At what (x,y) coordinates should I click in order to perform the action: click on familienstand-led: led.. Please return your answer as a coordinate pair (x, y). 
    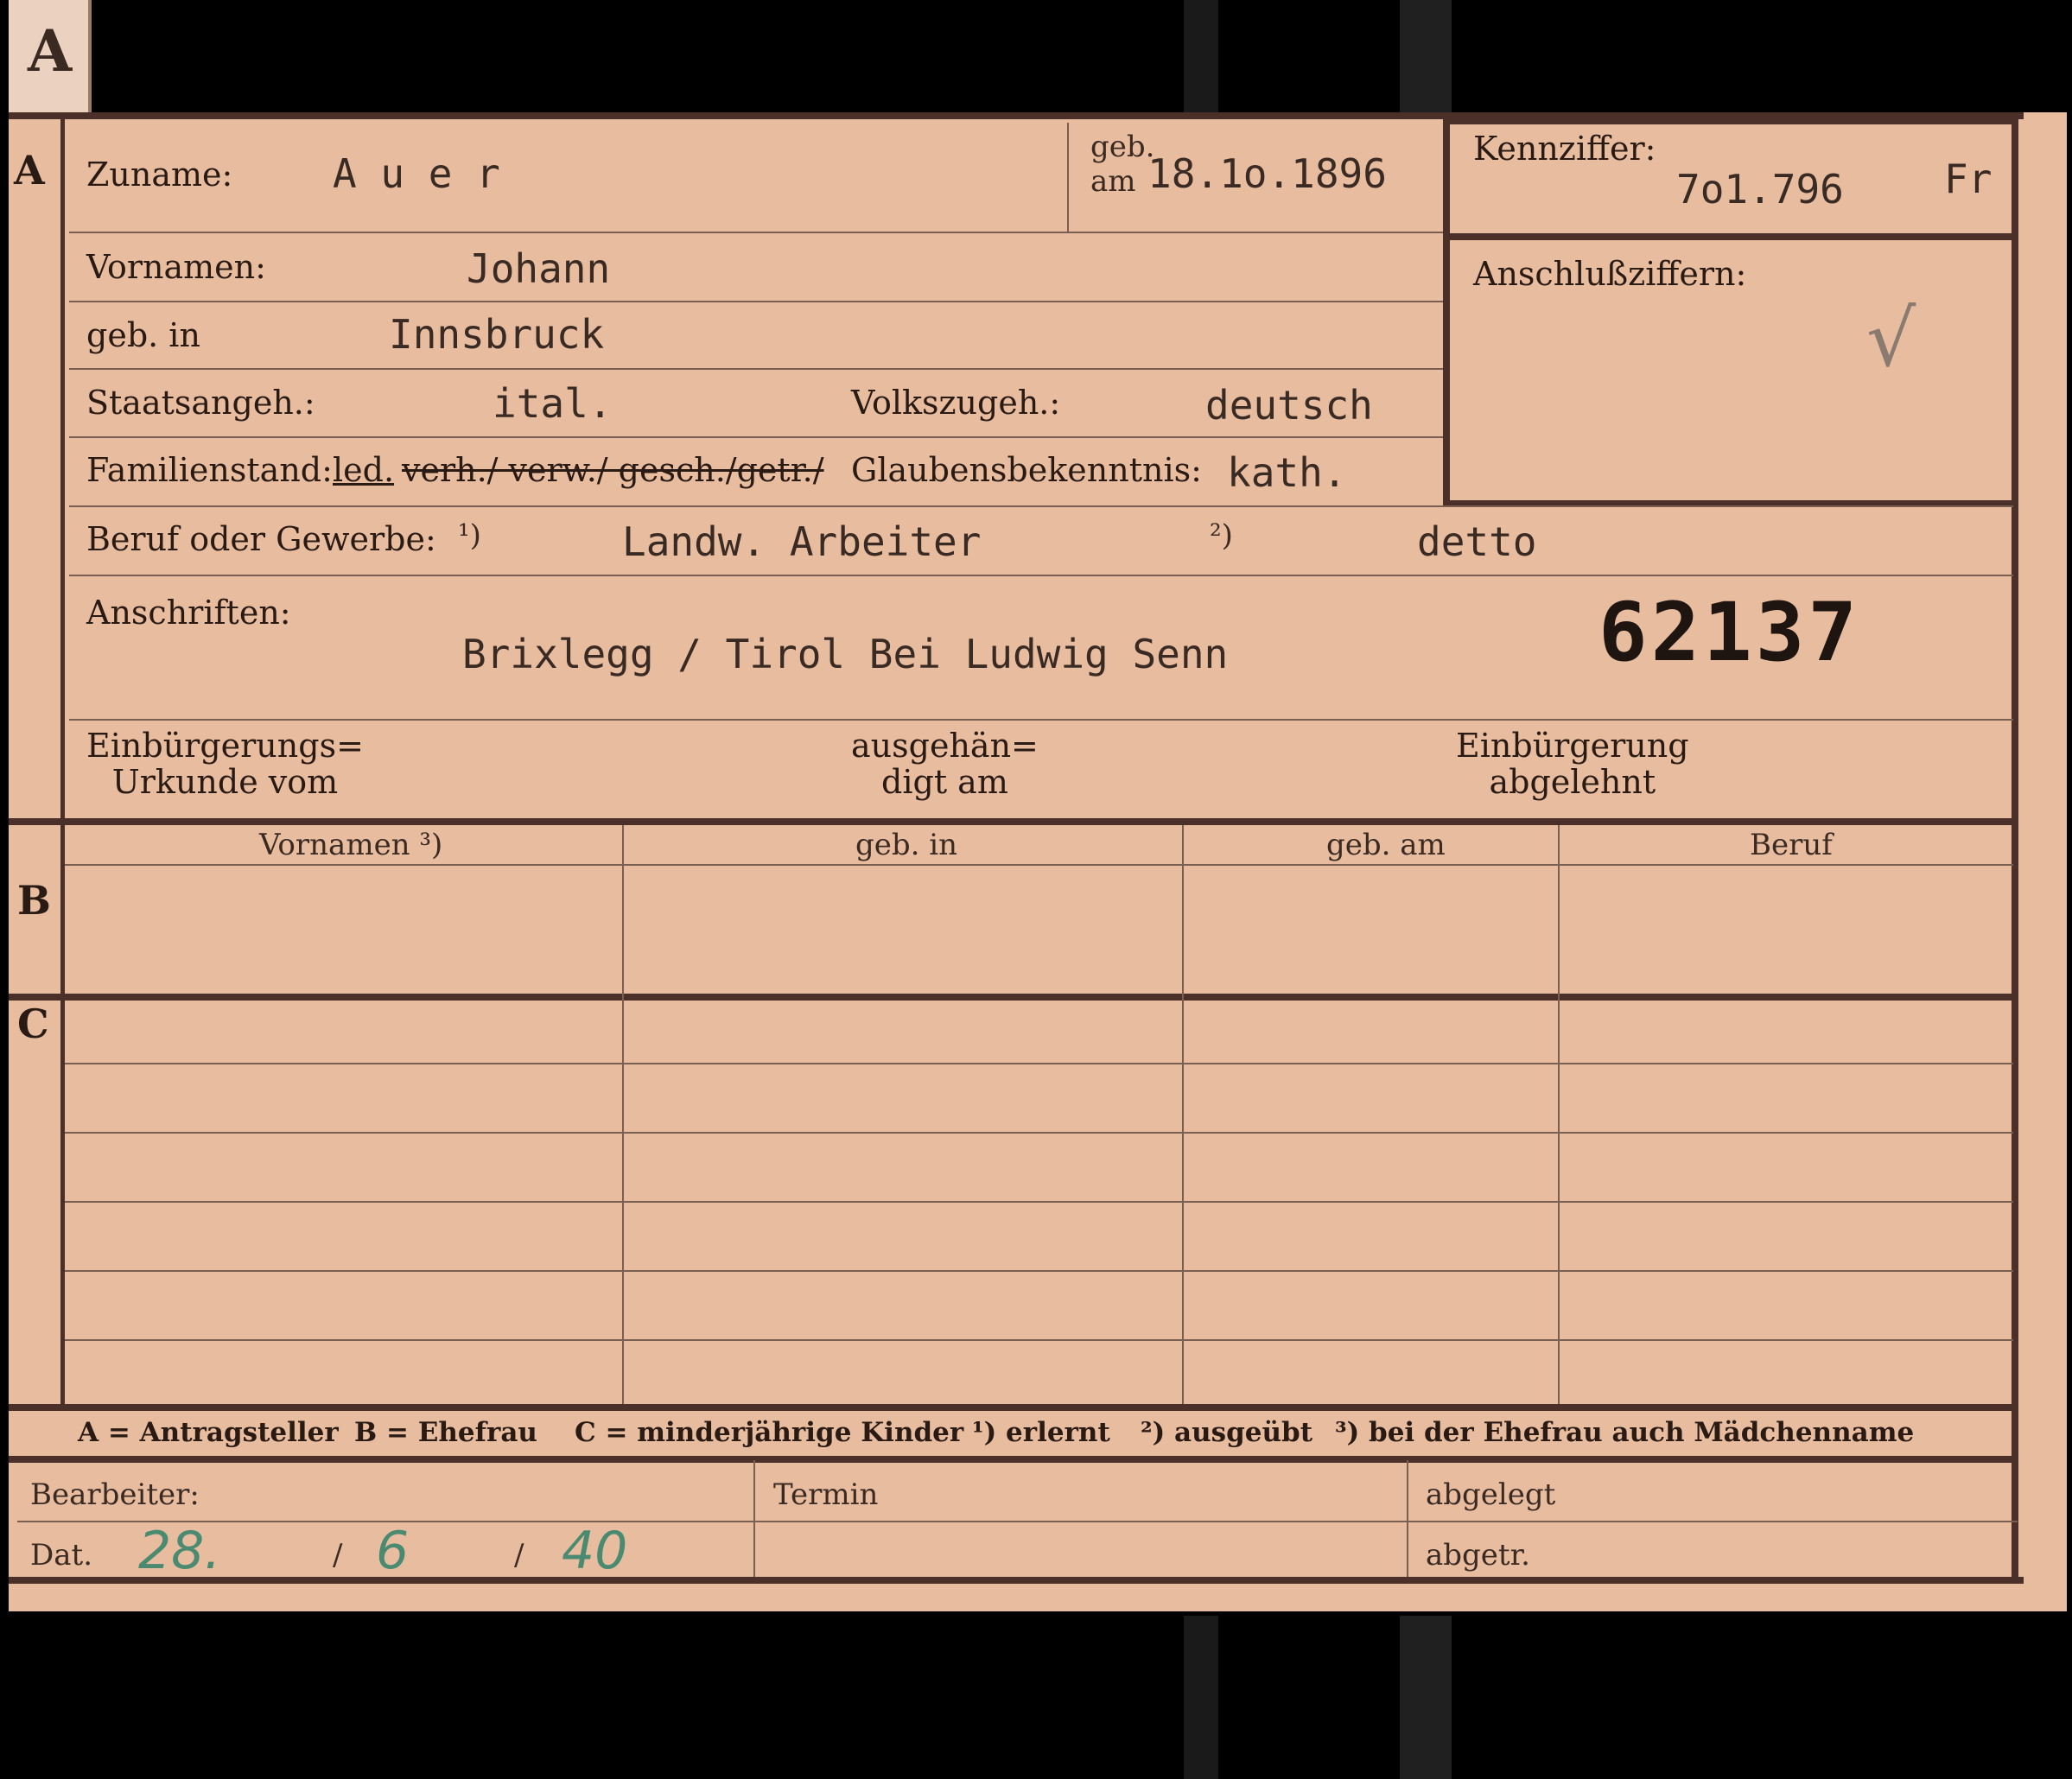
    Looking at the image, I should click on (364, 470).